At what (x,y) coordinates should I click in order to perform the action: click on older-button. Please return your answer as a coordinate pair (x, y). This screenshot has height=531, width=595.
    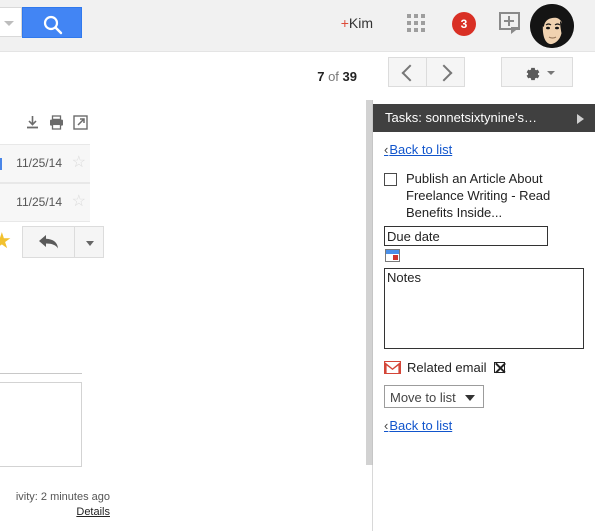
    Looking at the image, I should click on (407, 72).